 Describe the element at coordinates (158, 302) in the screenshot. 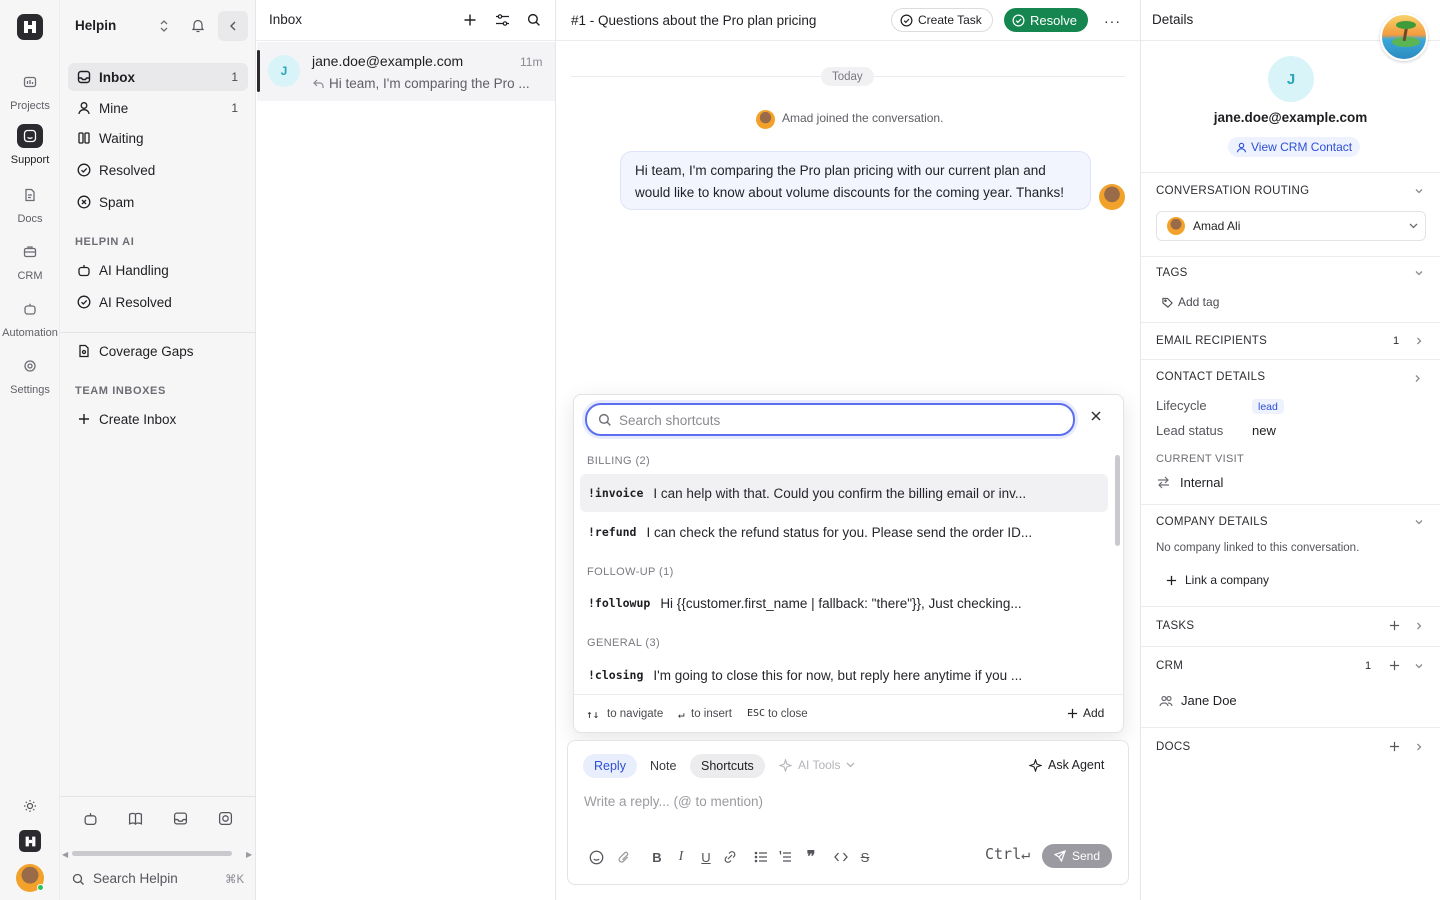

I see `sidebar-item-ai-resolved: AI Resolved` at that location.